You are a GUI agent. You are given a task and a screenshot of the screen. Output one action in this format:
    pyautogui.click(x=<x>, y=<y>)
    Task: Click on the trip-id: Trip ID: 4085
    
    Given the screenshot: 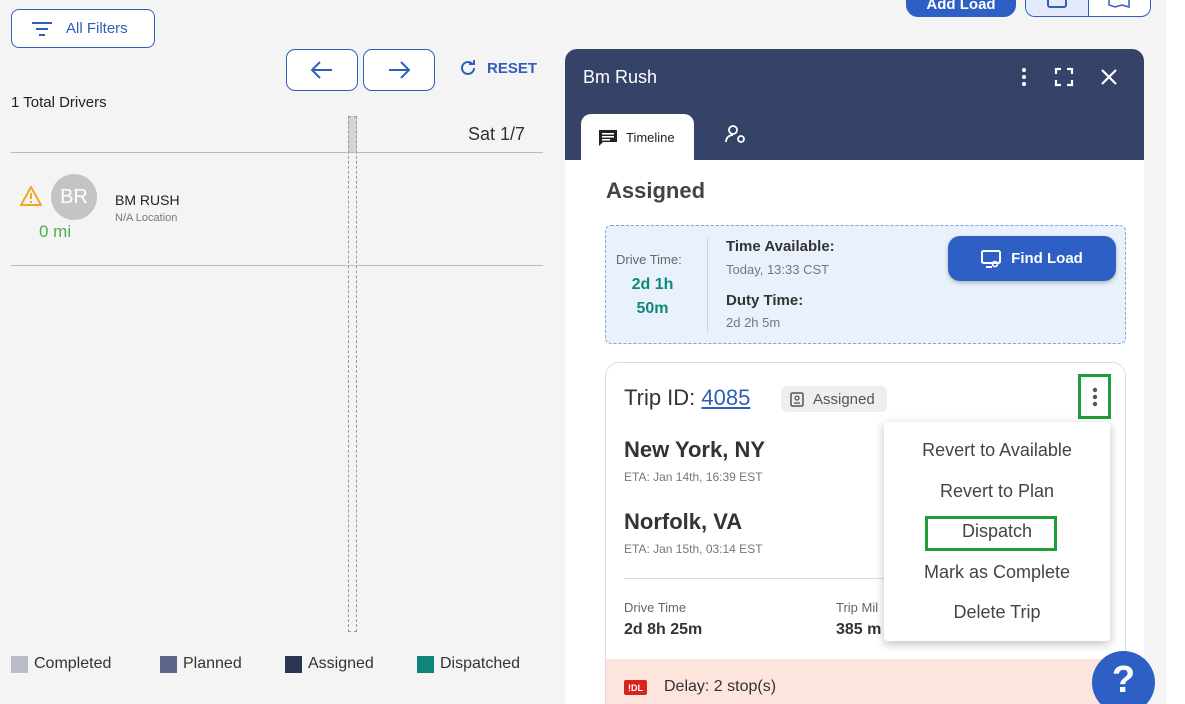 What is the action you would take?
    pyautogui.click(x=687, y=397)
    